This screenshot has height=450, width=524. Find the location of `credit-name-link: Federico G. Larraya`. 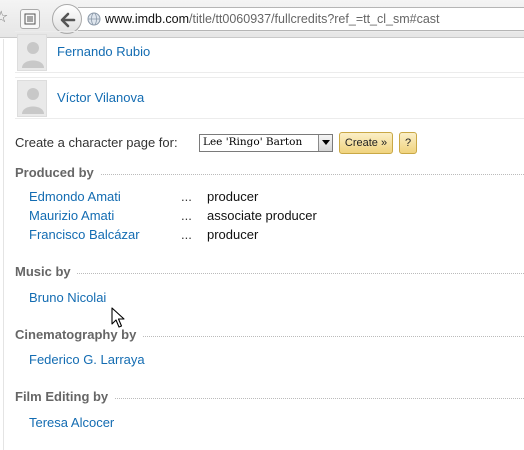

credit-name-link: Federico G. Larraya is located at coordinates (87, 359).